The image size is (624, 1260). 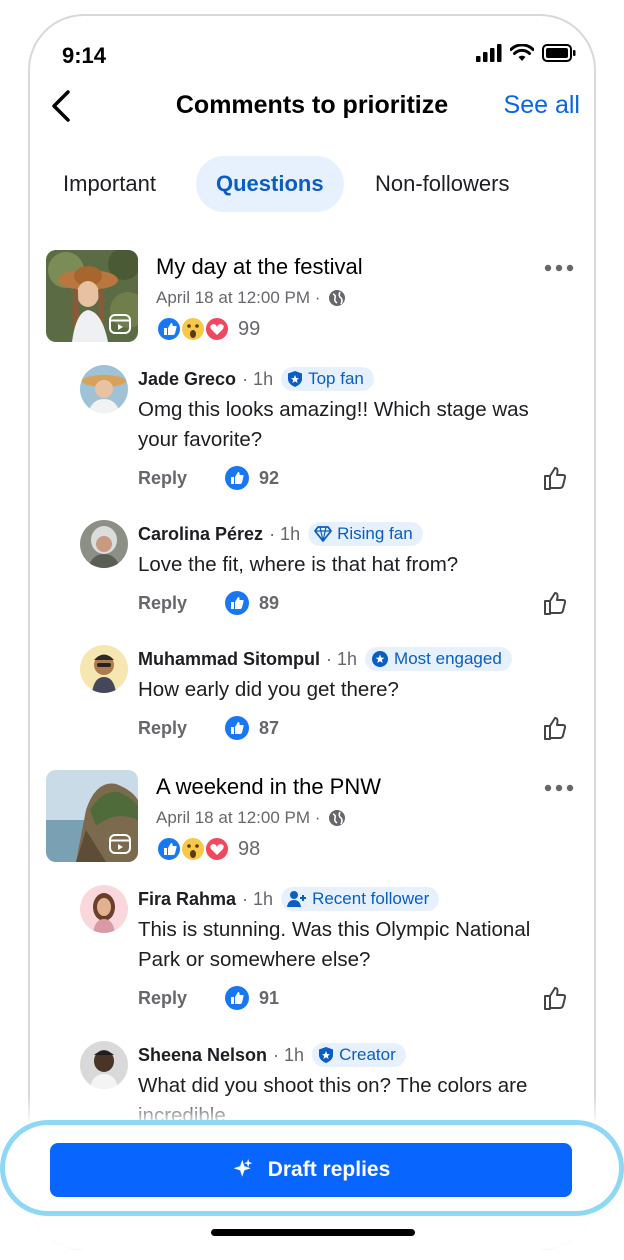 What do you see at coordinates (249, 328) in the screenshot?
I see `reaction-count: 99` at bounding box center [249, 328].